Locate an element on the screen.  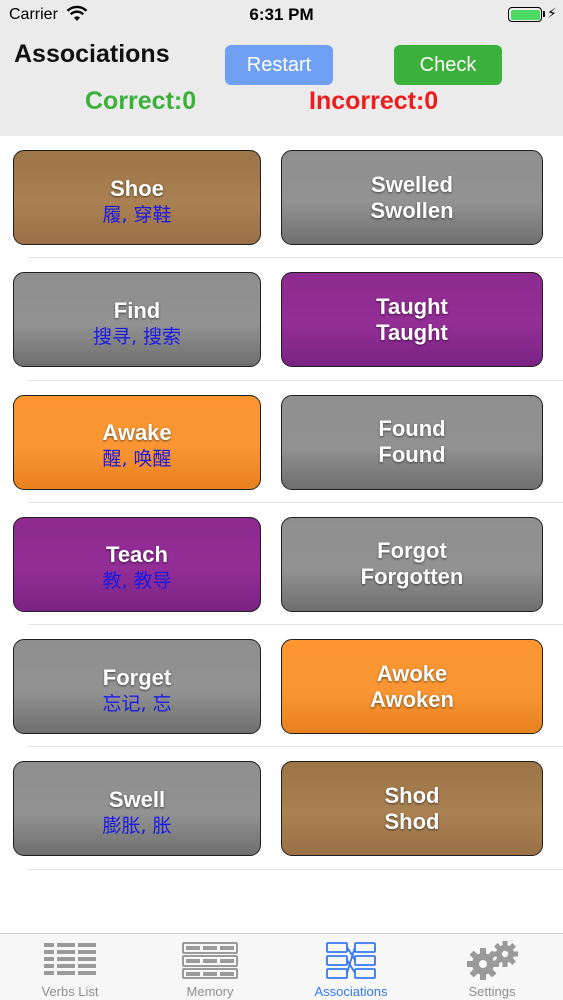
association-row: Find 搜寻, 搜索 Taught Taught is located at coordinates (281, 319).